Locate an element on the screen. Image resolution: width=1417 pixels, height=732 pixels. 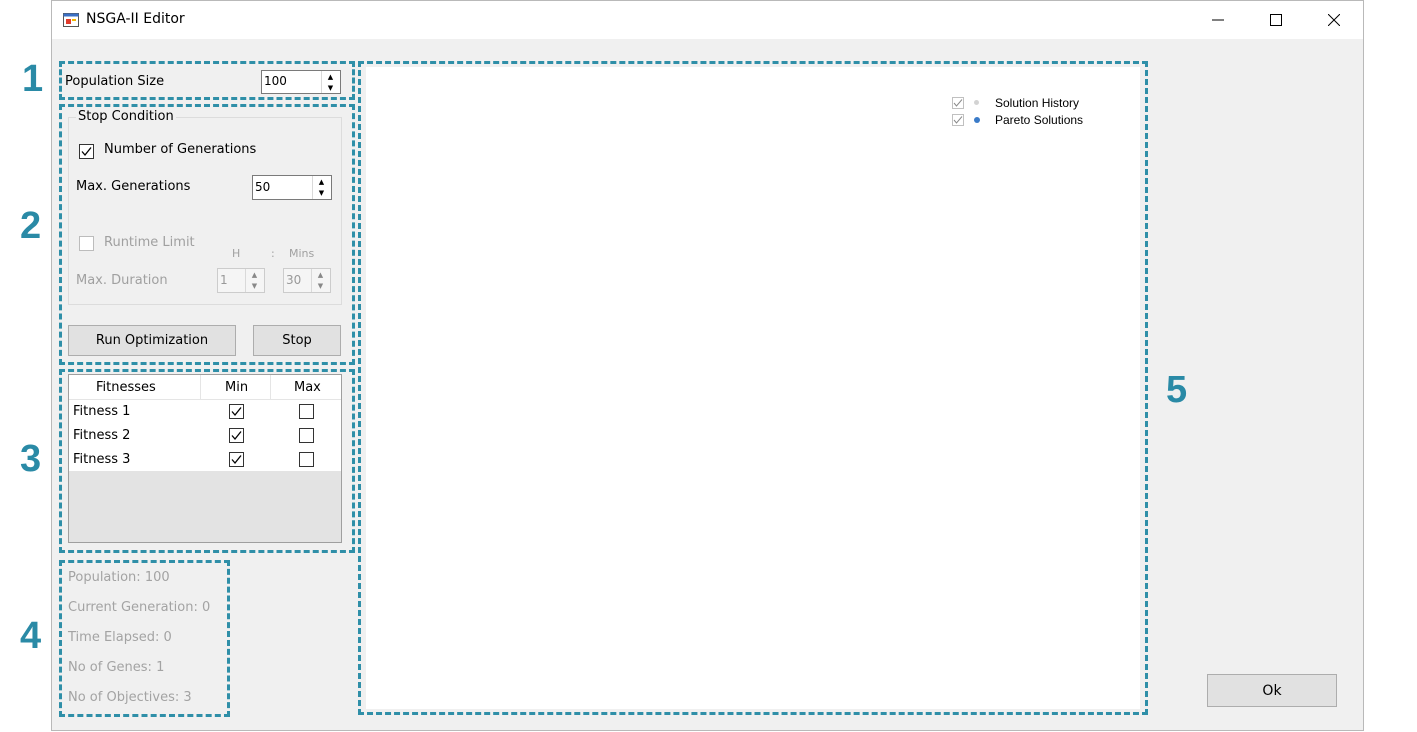
legend-item: Pareto Solutions is located at coordinates (1042, 121).